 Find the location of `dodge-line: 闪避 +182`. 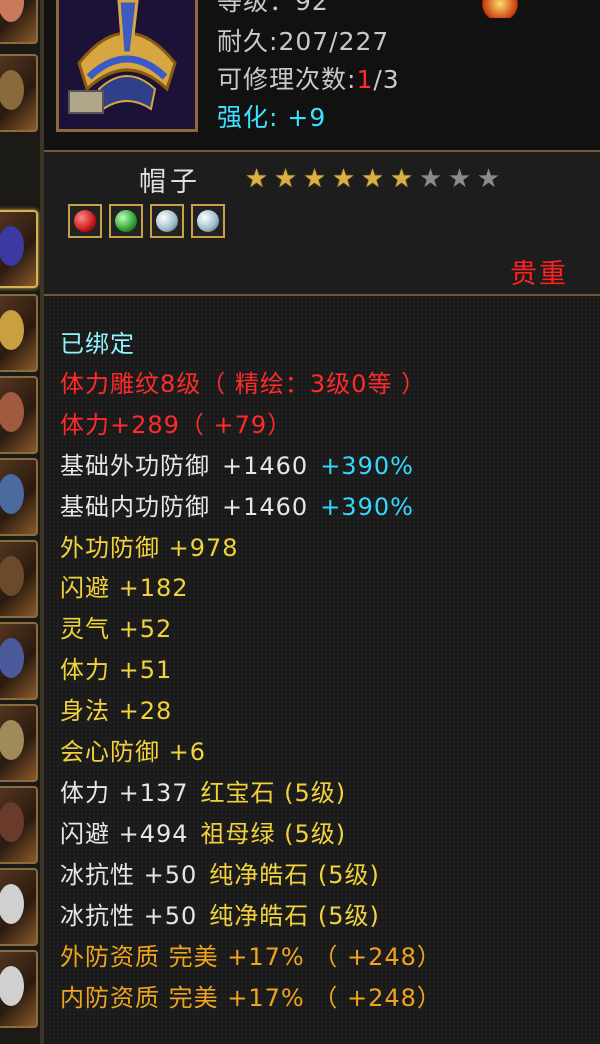

dodge-line: 闪避 +182 is located at coordinates (124, 588).